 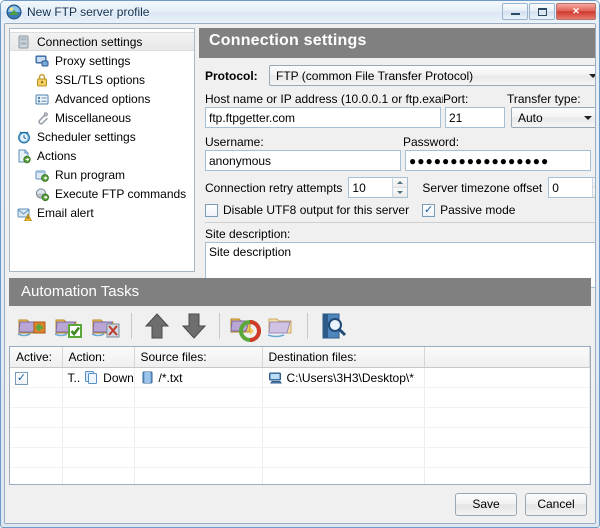 What do you see at coordinates (245, 326) in the screenshot?
I see `sync-task-button` at bounding box center [245, 326].